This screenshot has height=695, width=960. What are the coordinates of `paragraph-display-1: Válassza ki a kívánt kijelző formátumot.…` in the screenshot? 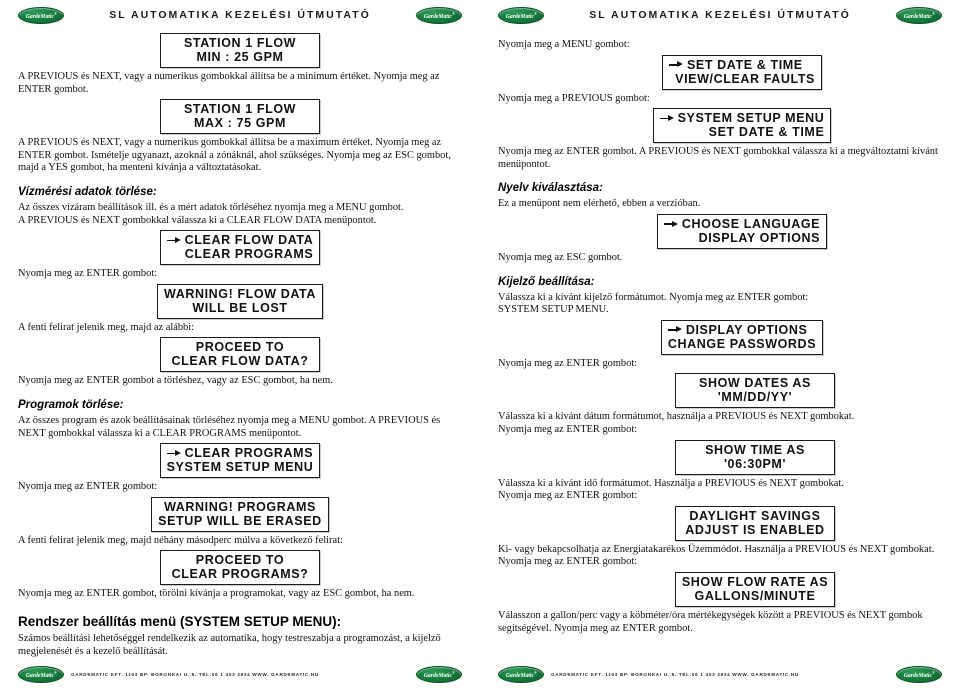 It's located at (653, 297).